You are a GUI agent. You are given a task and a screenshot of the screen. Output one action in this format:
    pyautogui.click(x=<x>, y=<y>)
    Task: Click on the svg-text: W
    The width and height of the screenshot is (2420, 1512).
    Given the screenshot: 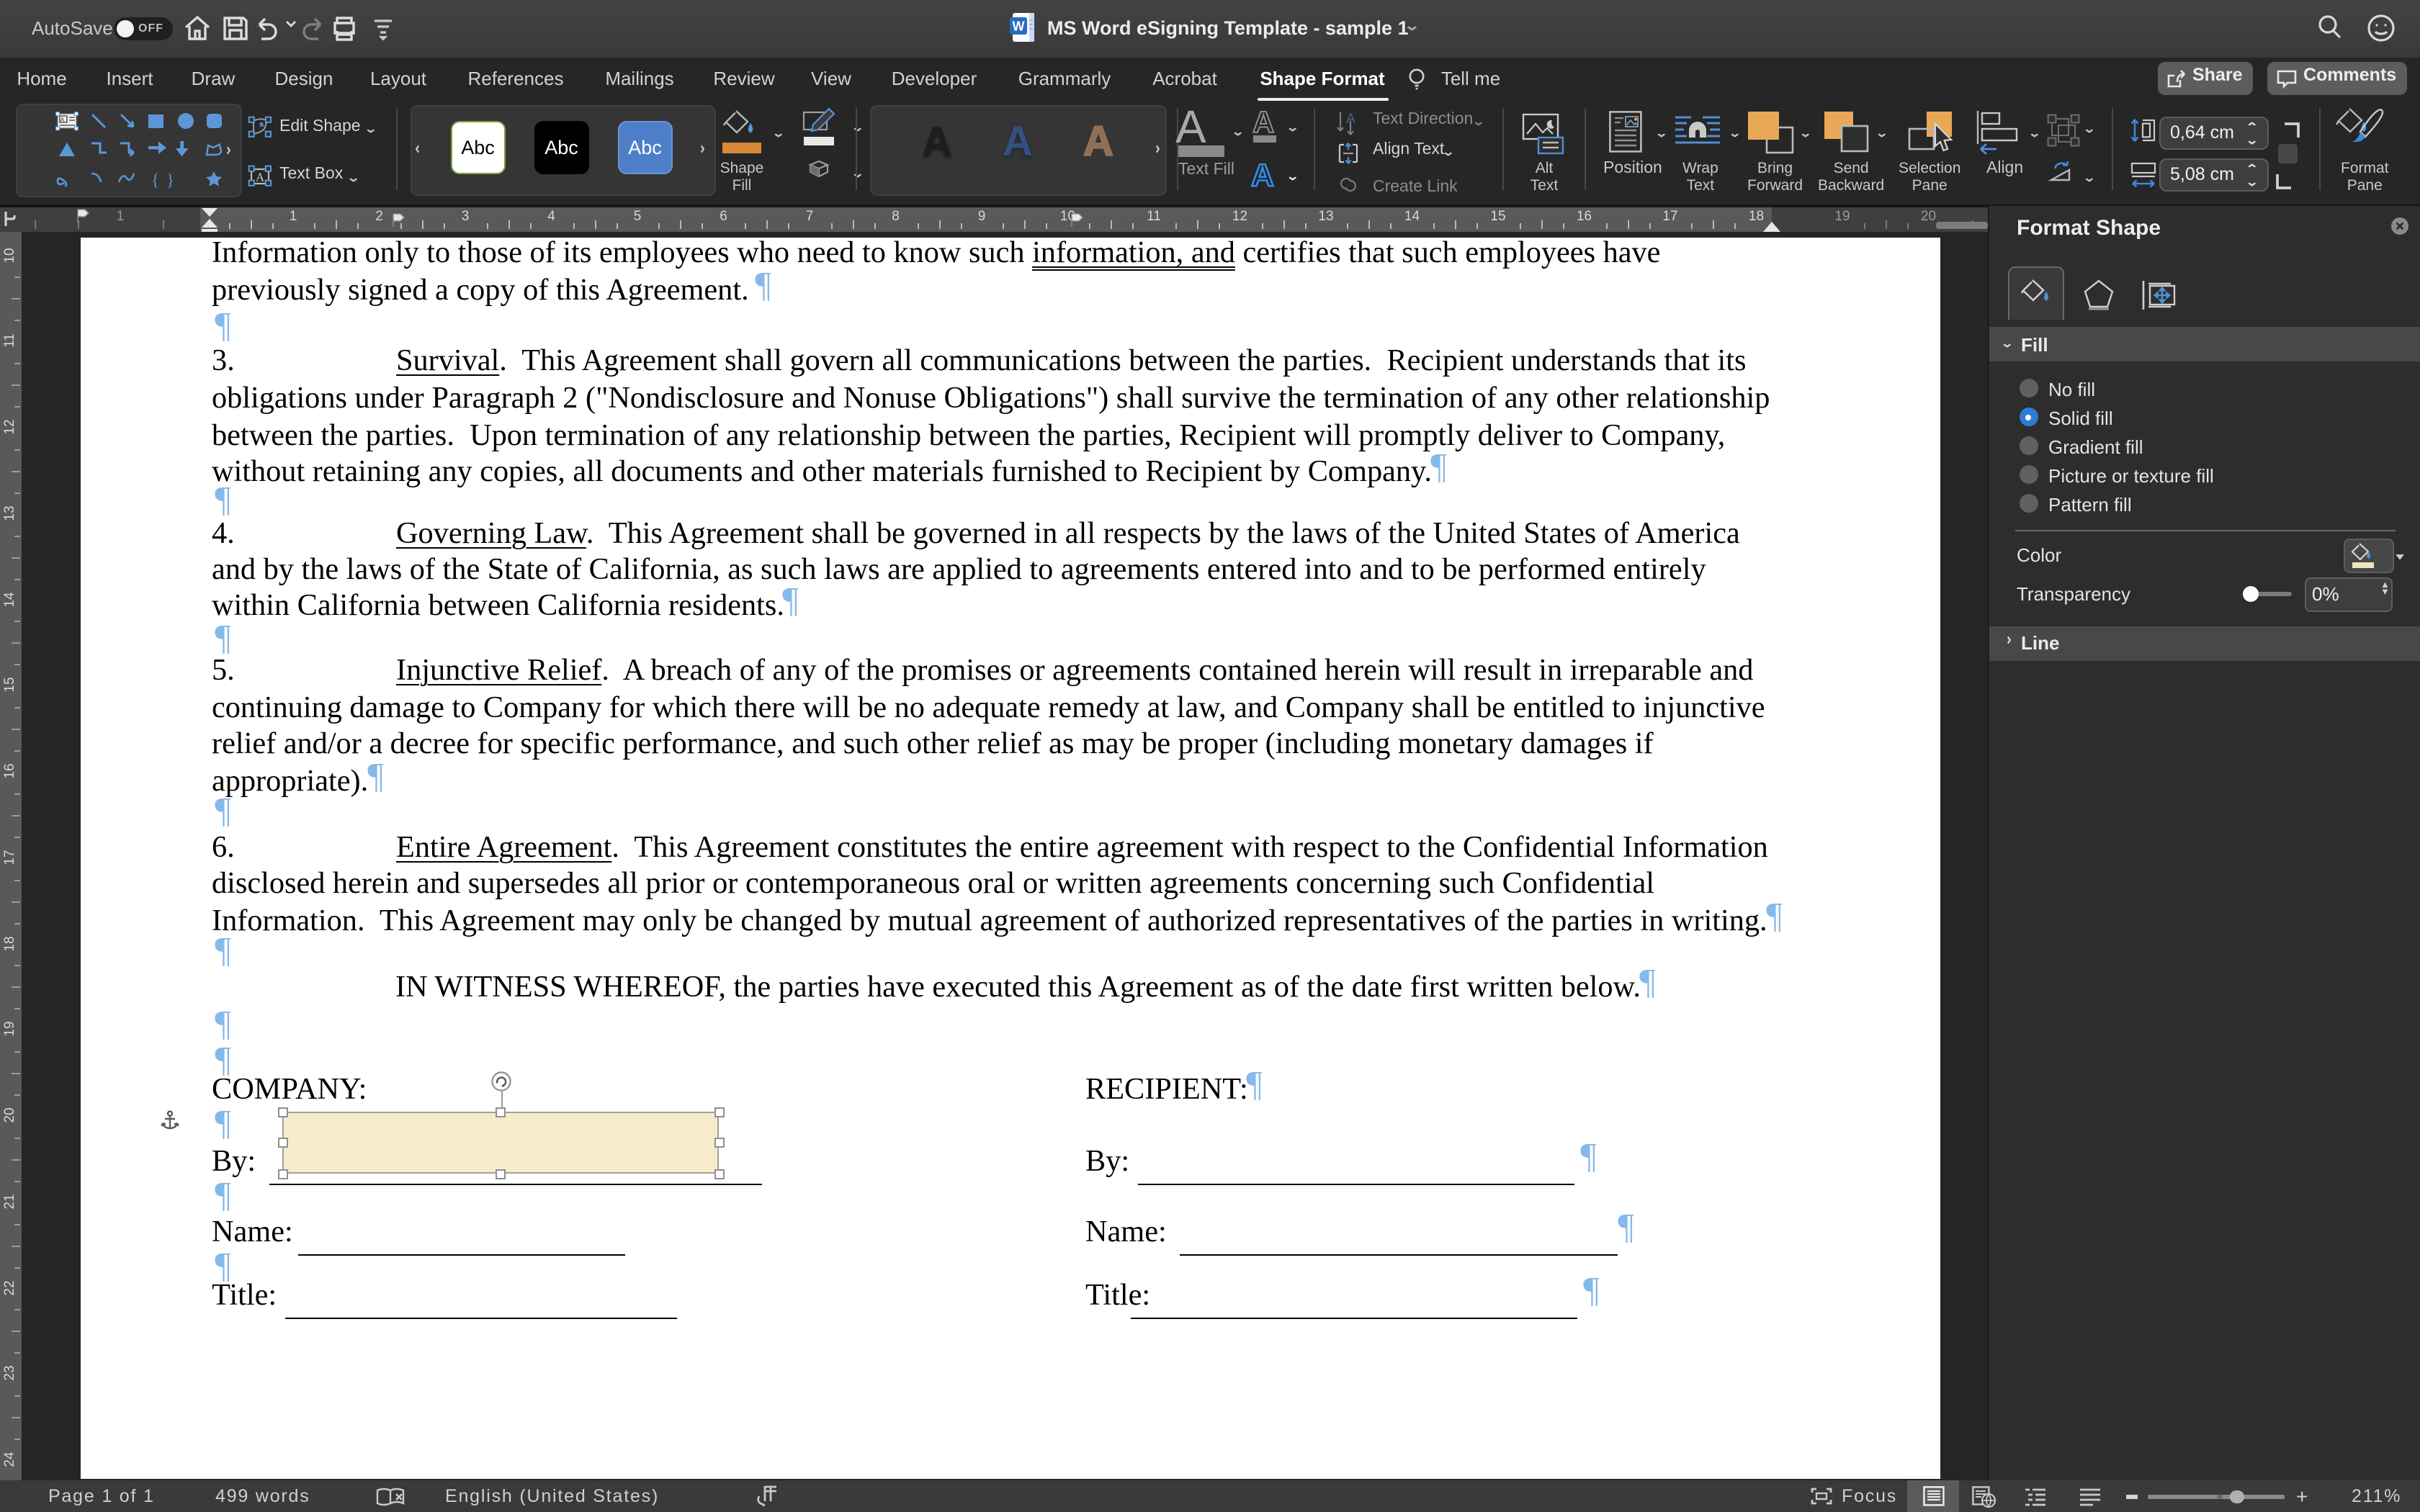 What is the action you would take?
    pyautogui.click(x=1019, y=26)
    